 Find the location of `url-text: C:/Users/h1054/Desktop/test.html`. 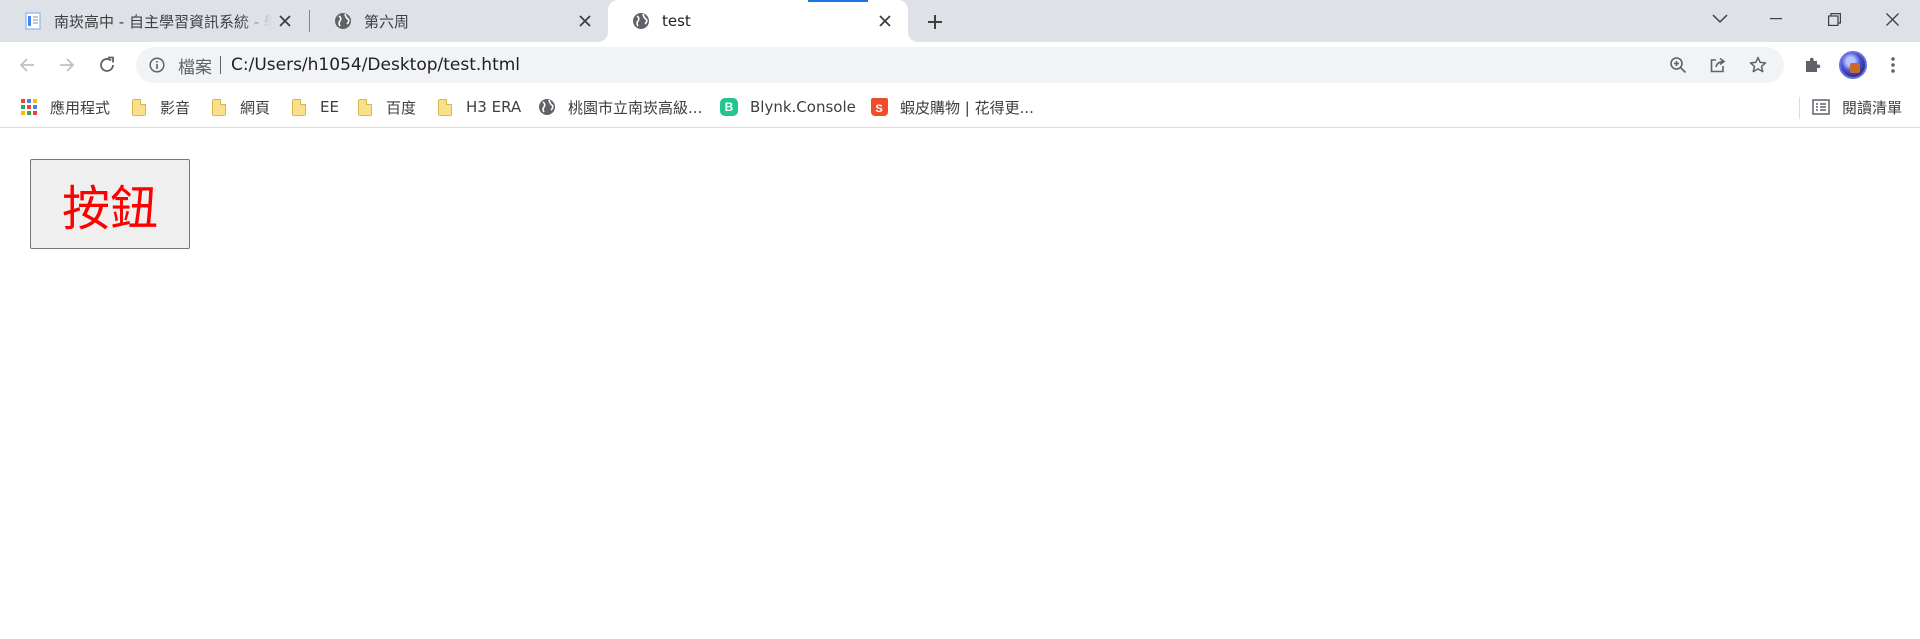

url-text: C:/Users/h1054/Desktop/test.html is located at coordinates (375, 65).